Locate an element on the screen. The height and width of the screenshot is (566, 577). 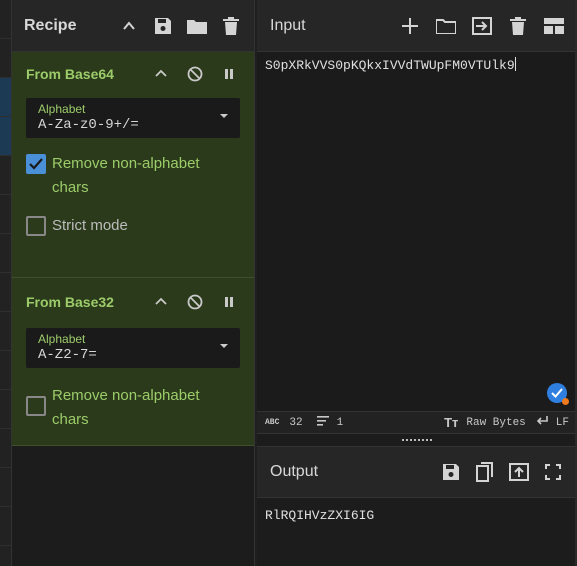
plus-icon is located at coordinates (410, 26).